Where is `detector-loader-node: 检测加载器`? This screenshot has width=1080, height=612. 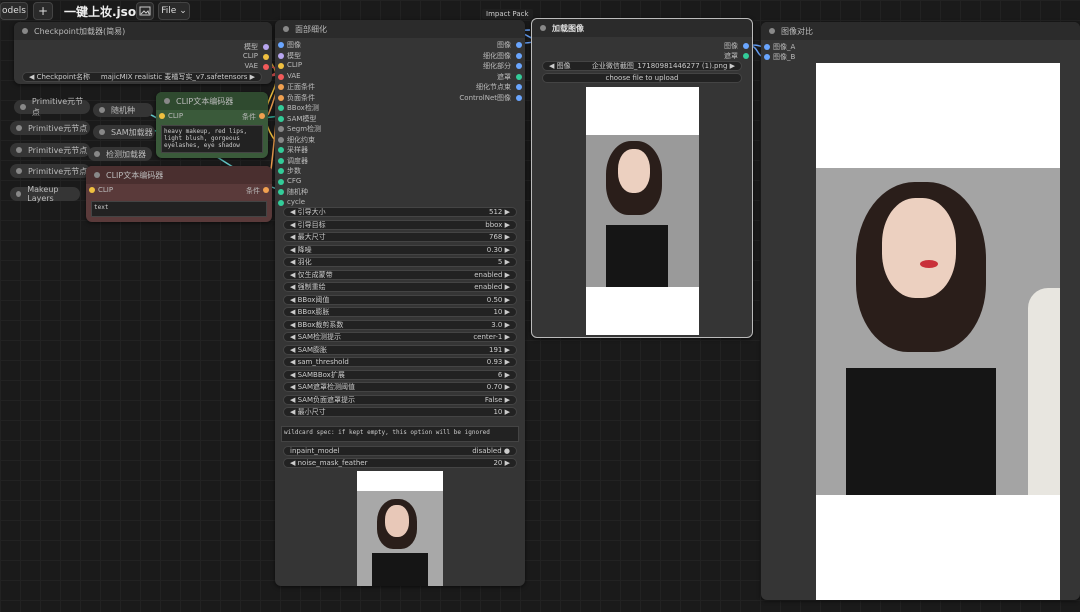
detector-loader-node: 检测加载器 is located at coordinates (120, 154).